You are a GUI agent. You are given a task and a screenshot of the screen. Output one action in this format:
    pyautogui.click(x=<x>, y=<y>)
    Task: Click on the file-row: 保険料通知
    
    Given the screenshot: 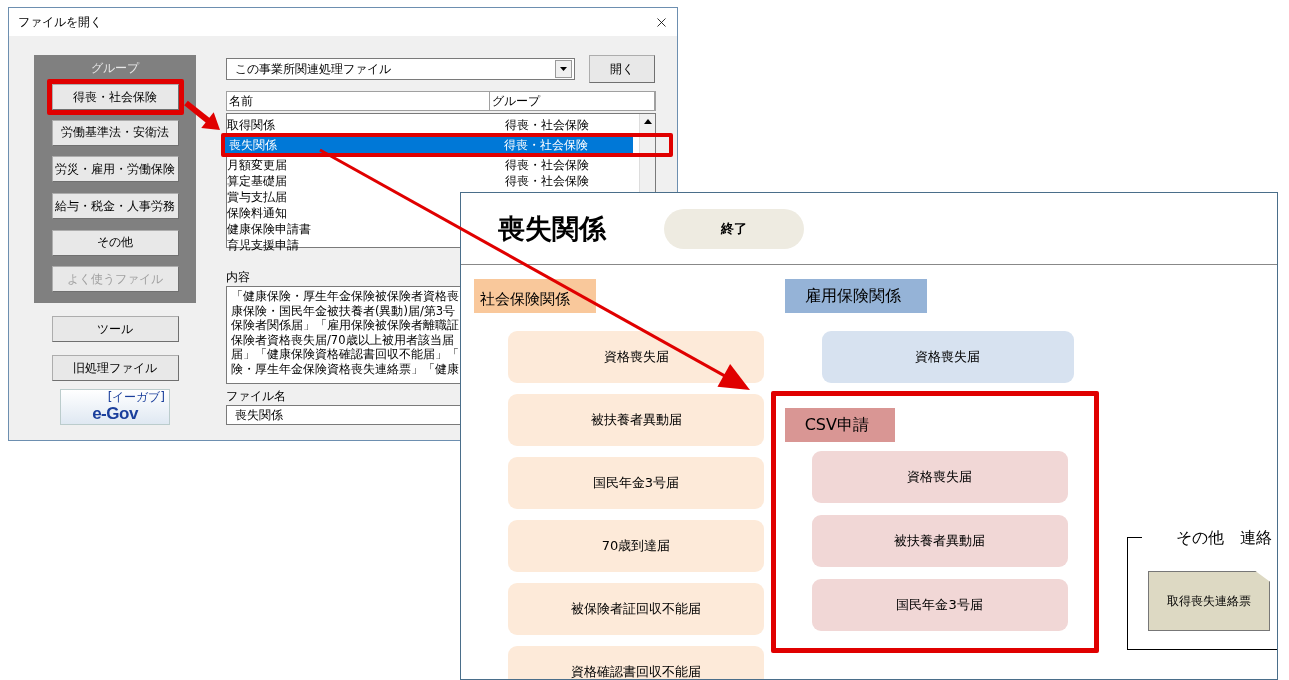 What is the action you would take?
    pyautogui.click(x=257, y=213)
    